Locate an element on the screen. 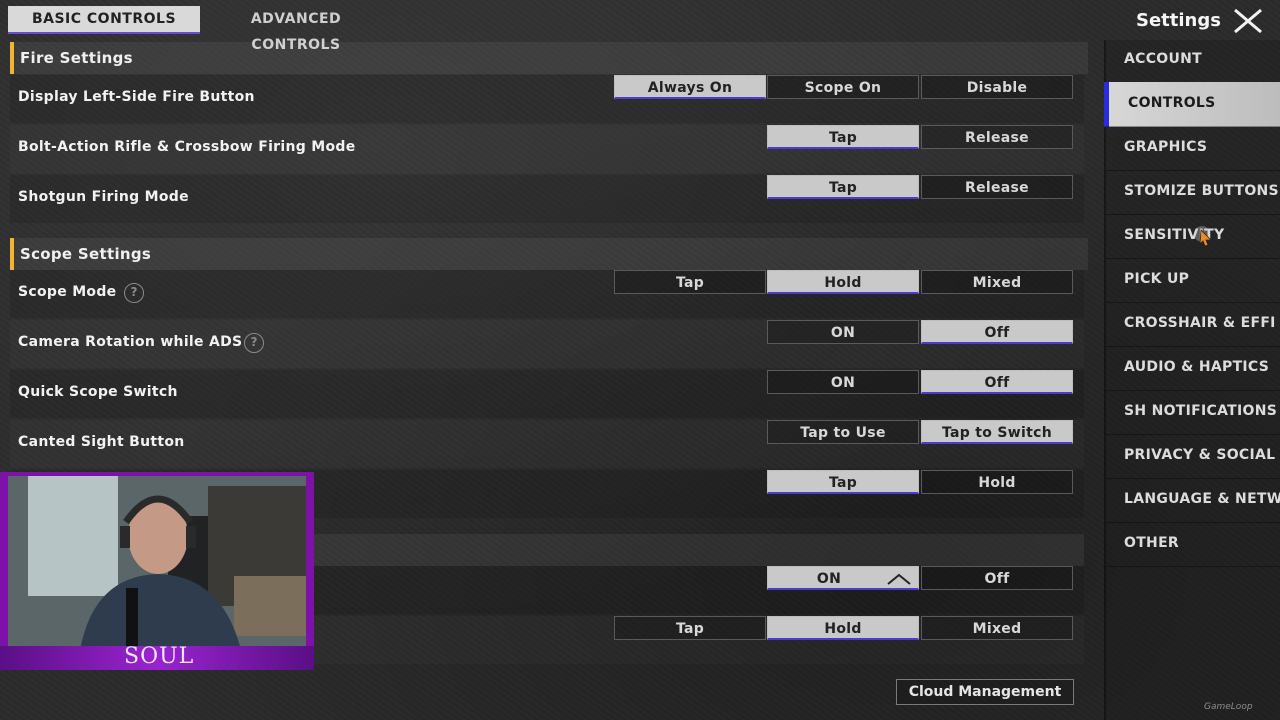 Image resolution: width=1280 pixels, height=720 pixels. nav-item-crosshair: CROSSHAIR & EFFI is located at coordinates (1193, 324).